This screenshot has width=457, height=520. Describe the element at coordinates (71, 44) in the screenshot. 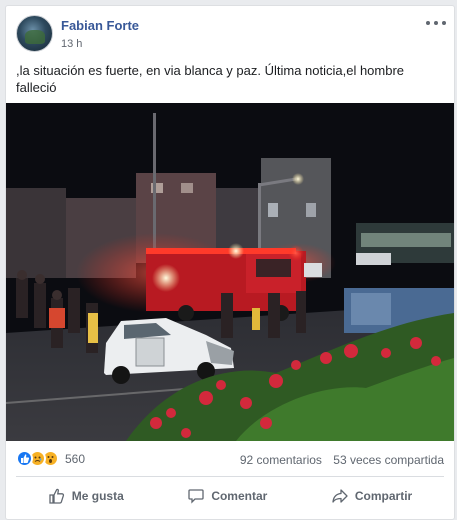

I see `post-timestamp: 13 h` at that location.